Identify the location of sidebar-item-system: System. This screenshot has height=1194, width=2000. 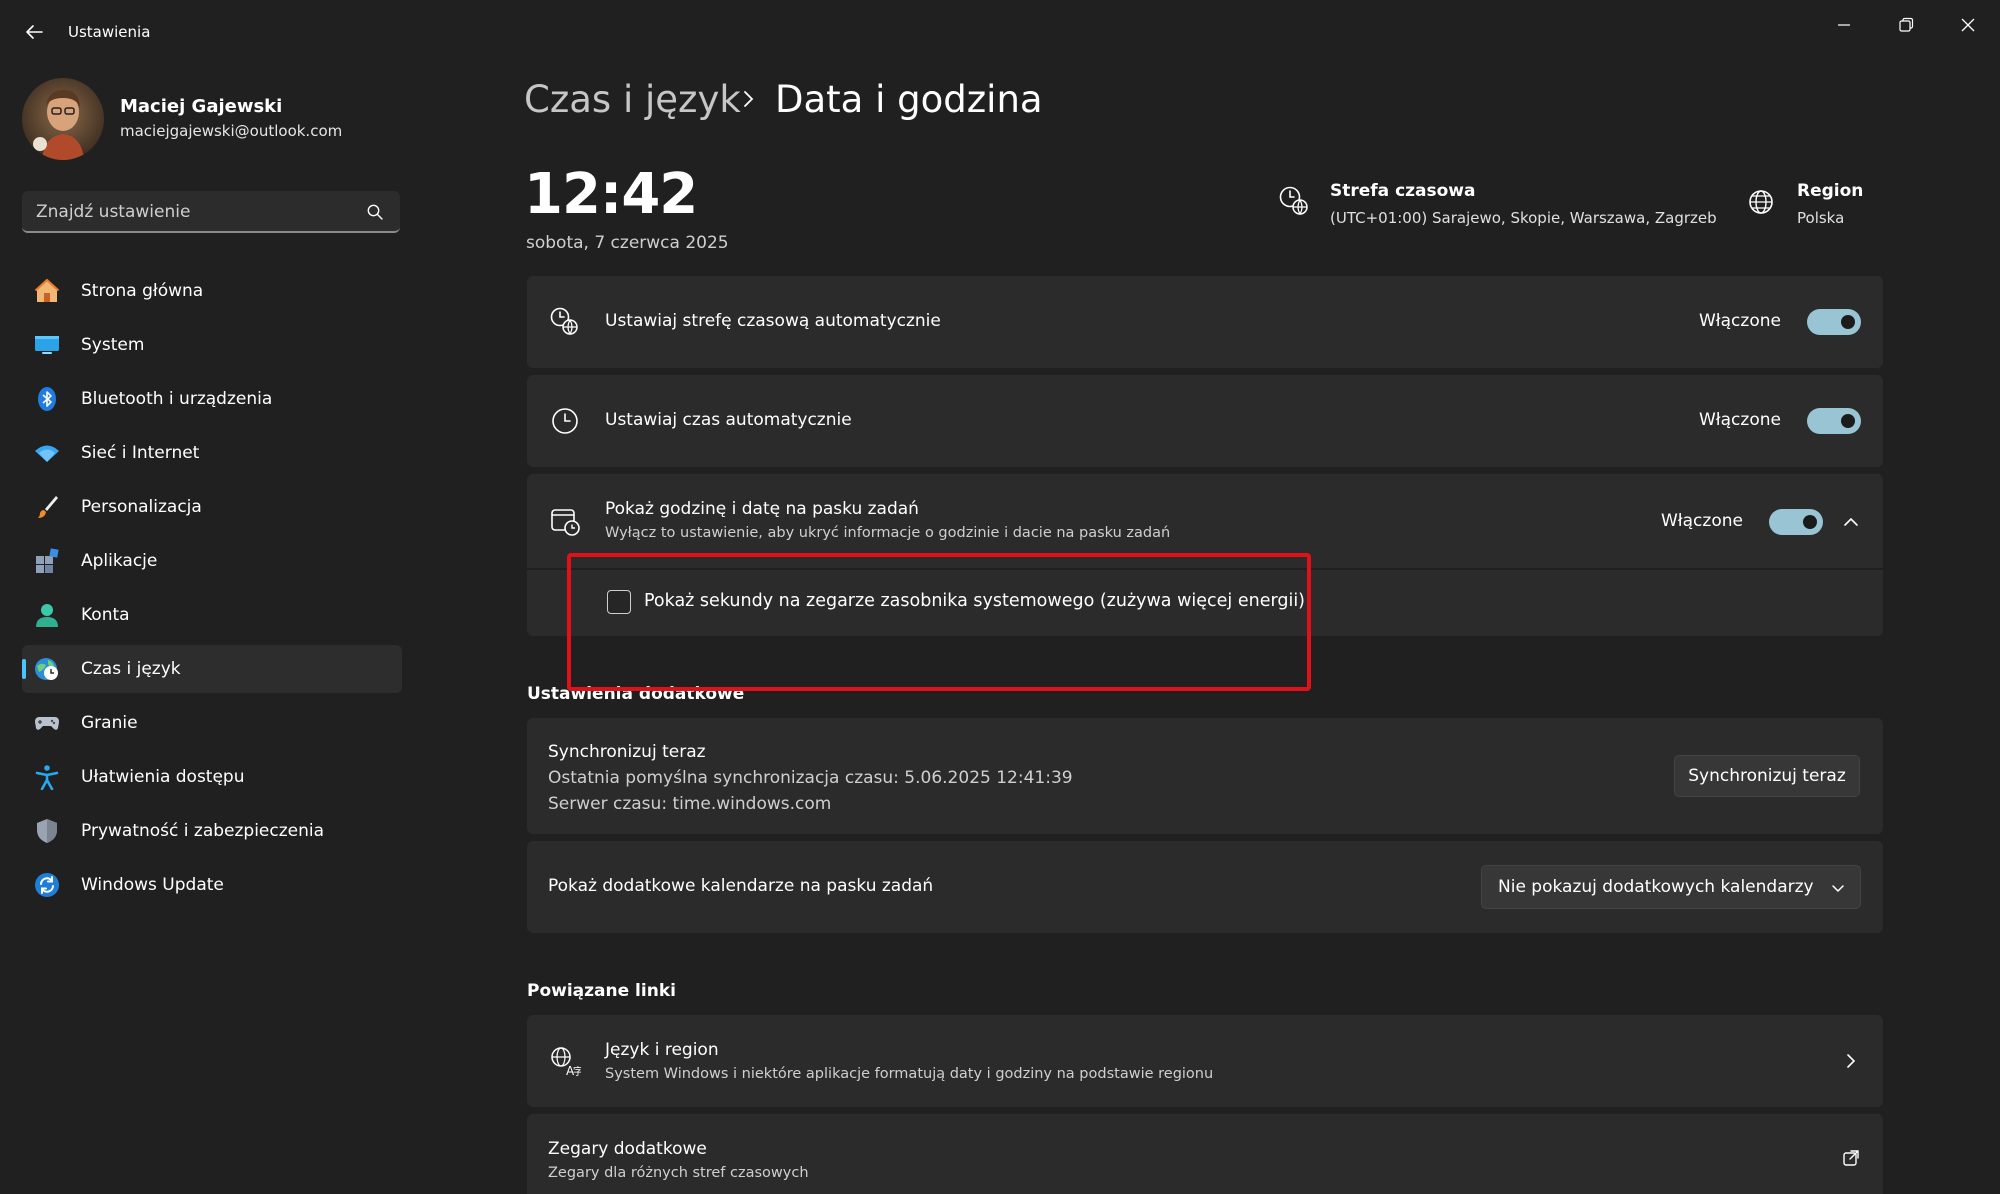
(212, 345).